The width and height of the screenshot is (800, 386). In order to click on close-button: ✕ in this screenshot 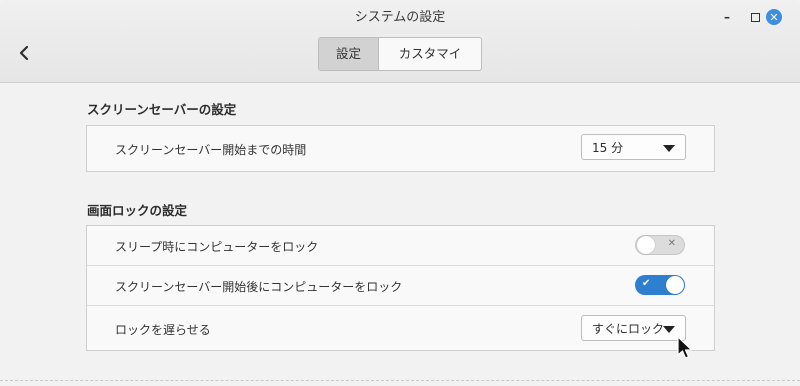, I will do `click(774, 17)`.